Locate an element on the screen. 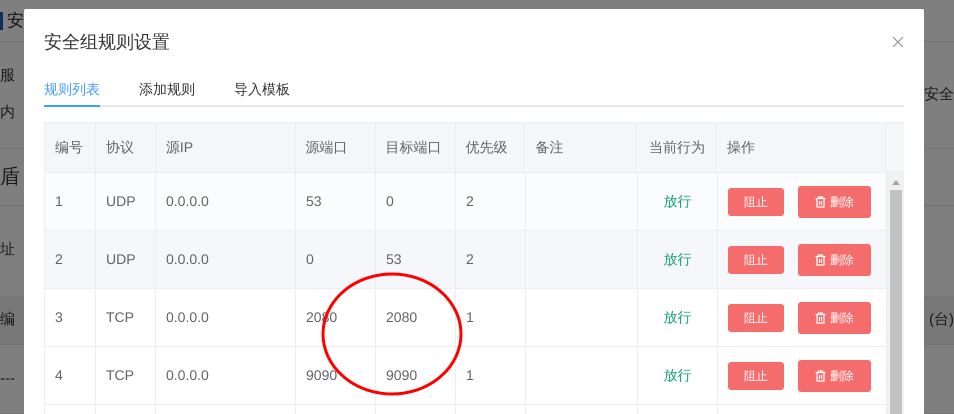 The width and height of the screenshot is (954, 414). tab: 添加规则 is located at coordinates (167, 90).